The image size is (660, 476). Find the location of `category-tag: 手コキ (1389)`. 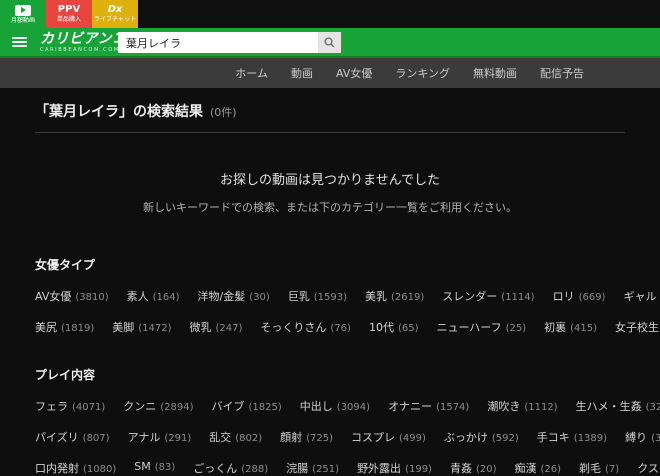

category-tag: 手コキ (1389) is located at coordinates (572, 437).